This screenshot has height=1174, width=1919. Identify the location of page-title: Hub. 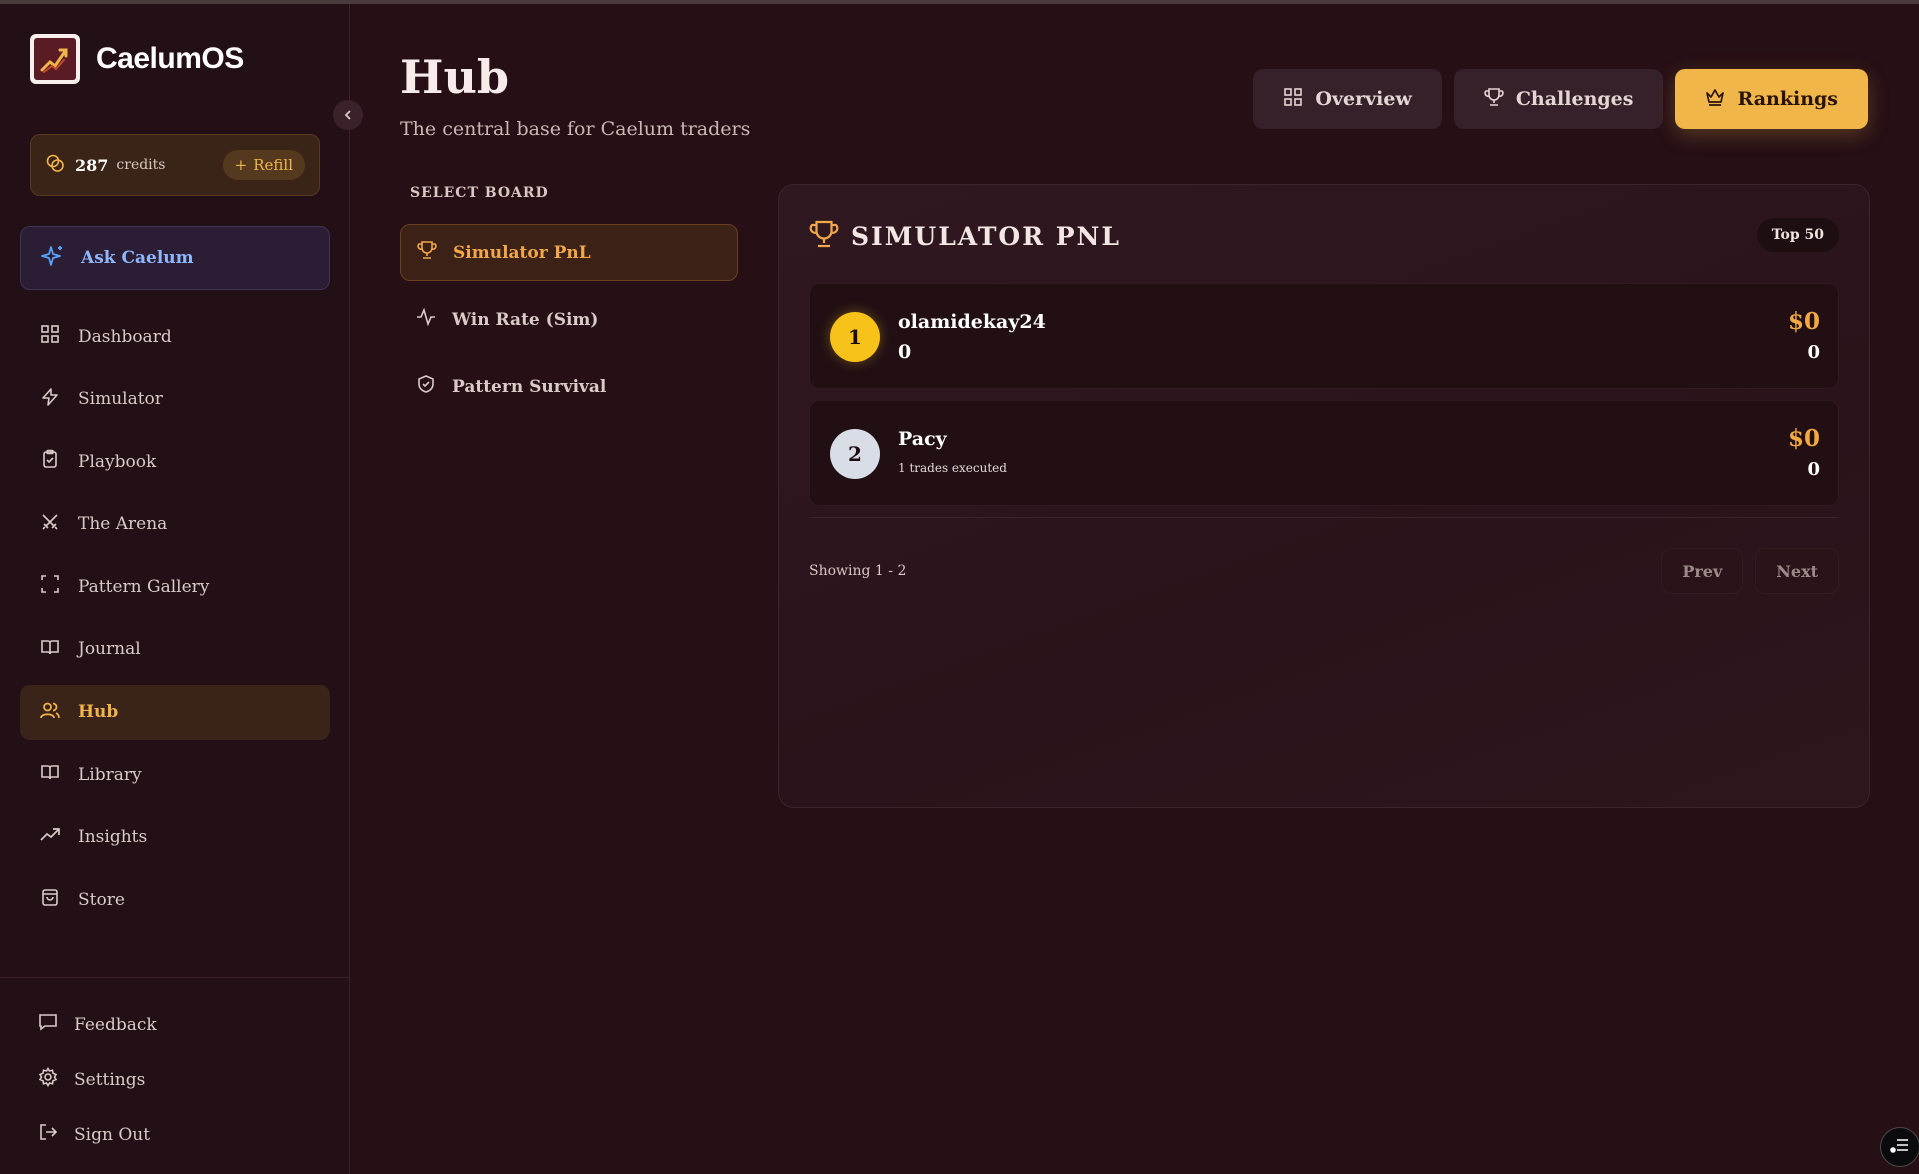
(455, 77).